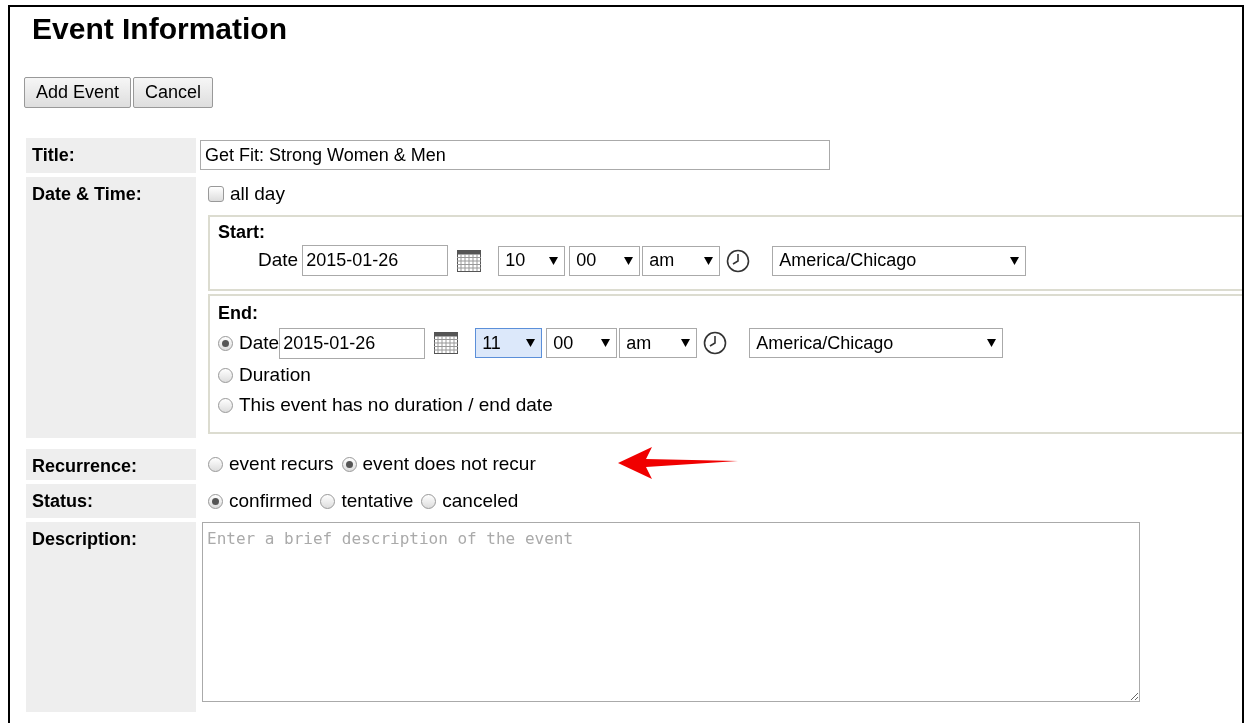  Describe the element at coordinates (78, 92) in the screenshot. I see `add-event-button: Add Event` at that location.